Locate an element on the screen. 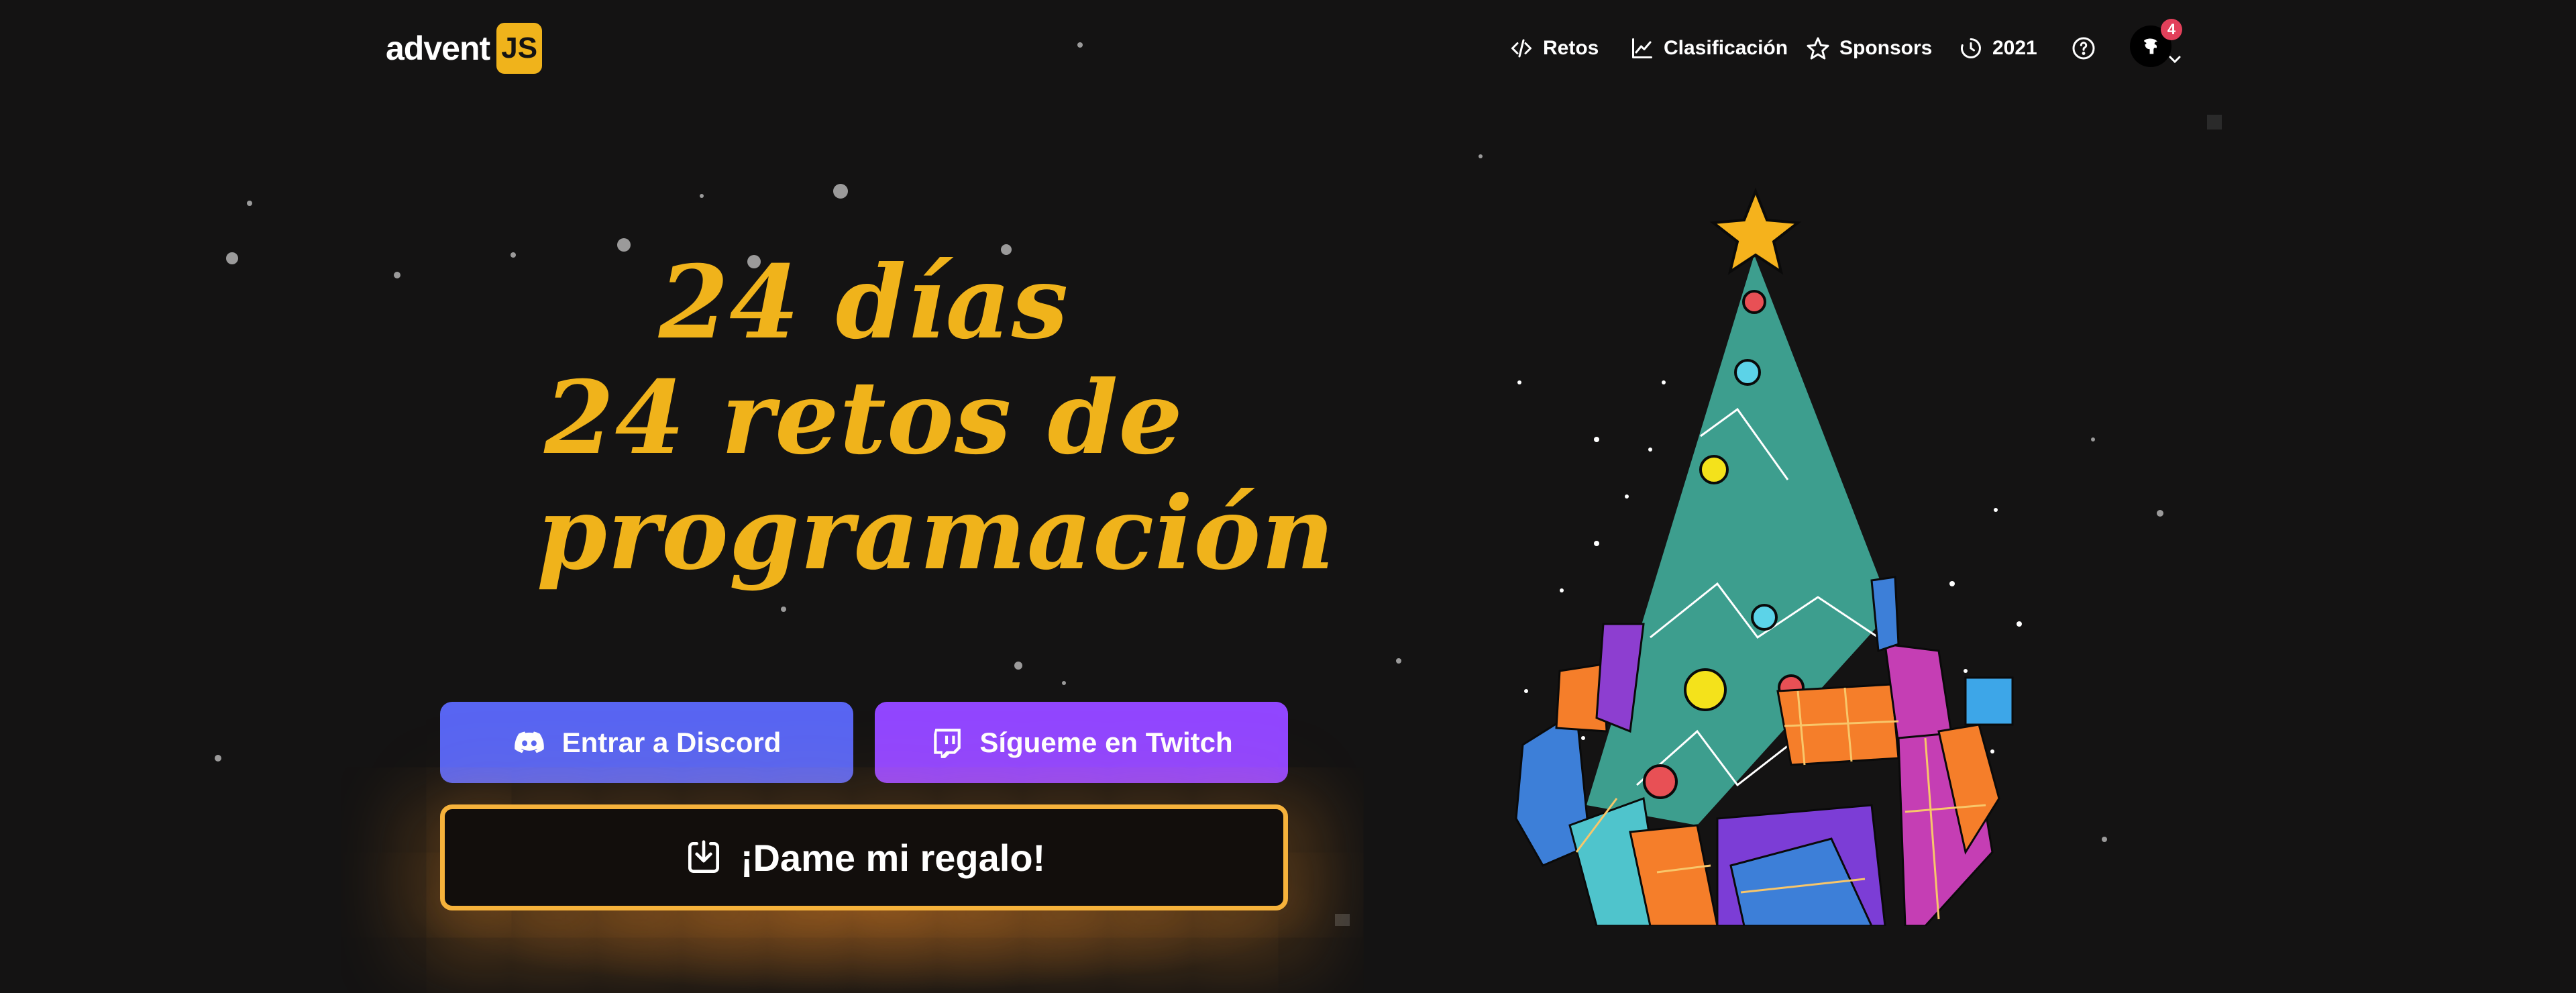  discord-button: Entrar a Discord is located at coordinates (646, 742).